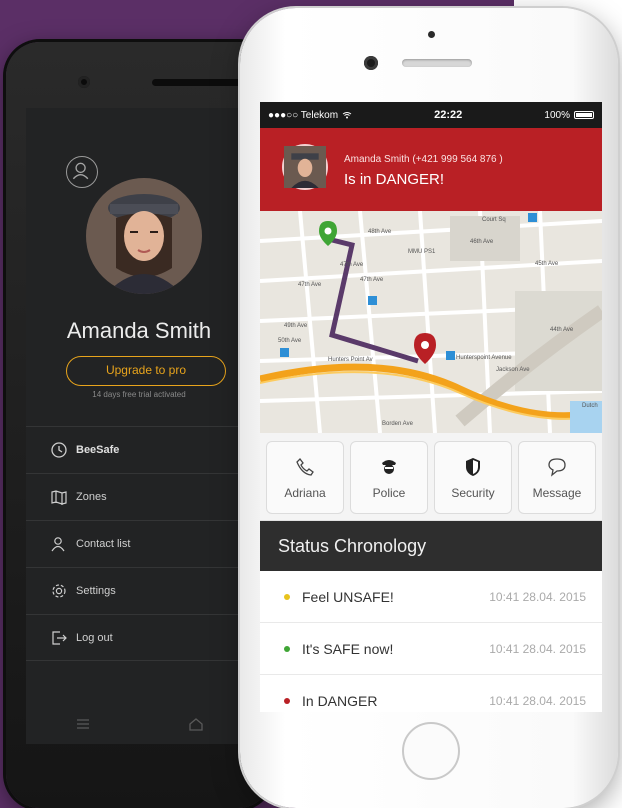 This screenshot has width=622, height=808. What do you see at coordinates (290, 341) in the screenshot?
I see `map-label: 50th Ave` at bounding box center [290, 341].